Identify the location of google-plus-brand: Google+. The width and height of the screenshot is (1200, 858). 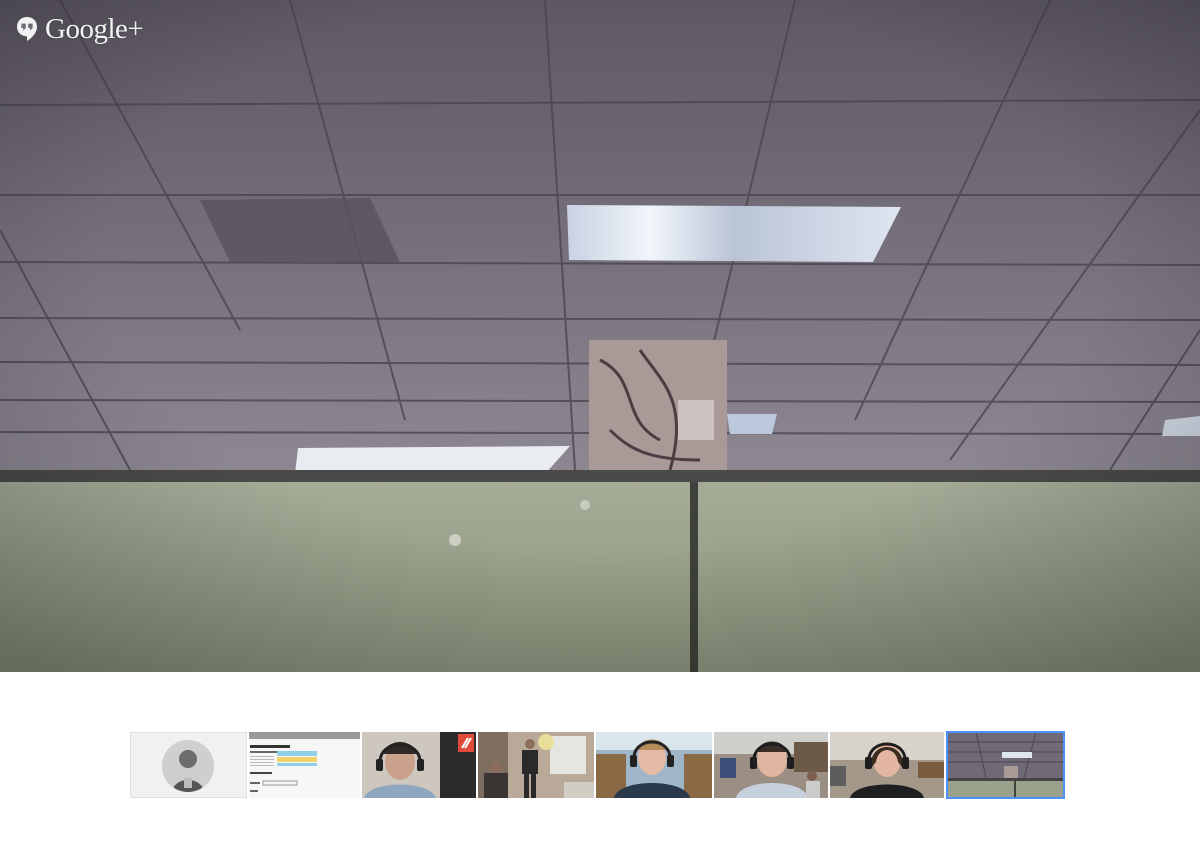
(80, 29).